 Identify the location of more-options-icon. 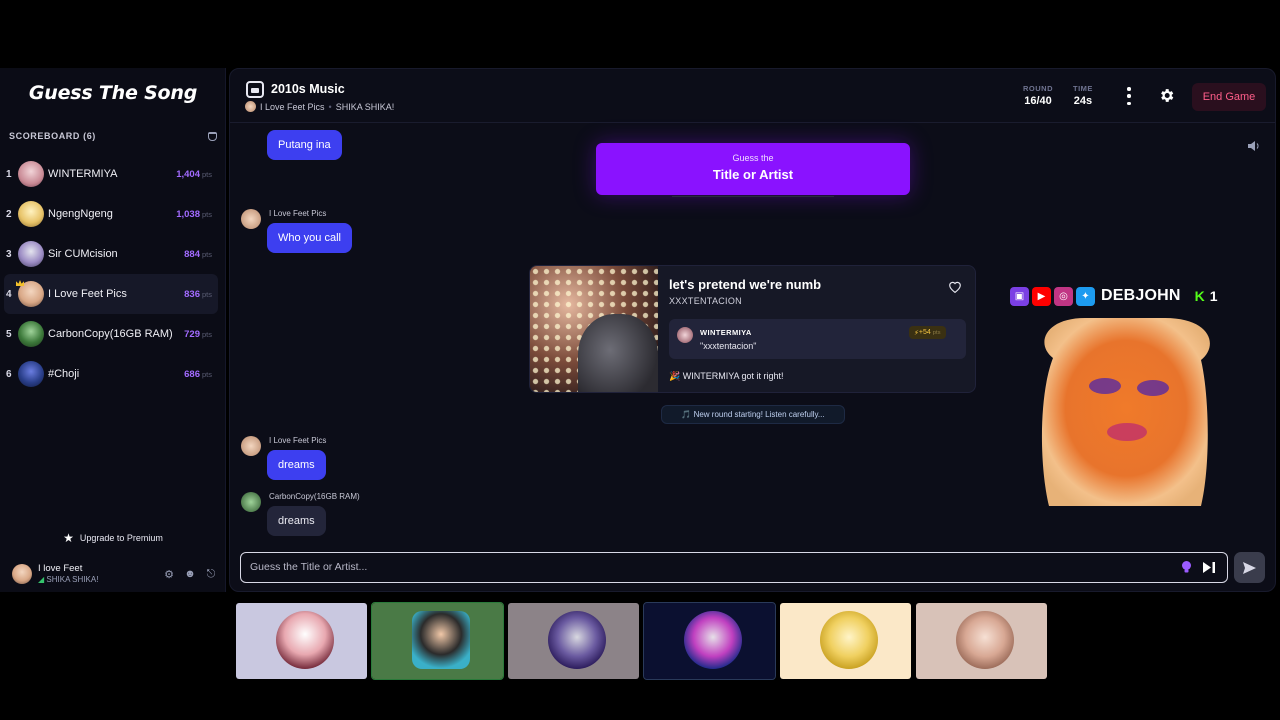
(1129, 96).